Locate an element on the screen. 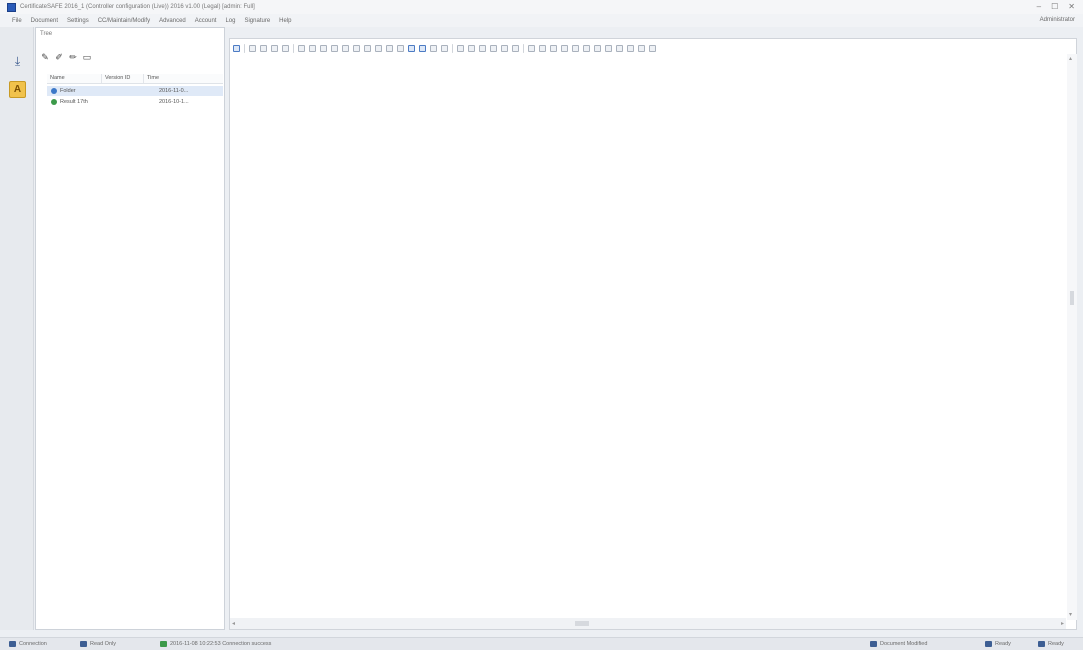  bring-front-icon is located at coordinates (575, 48).